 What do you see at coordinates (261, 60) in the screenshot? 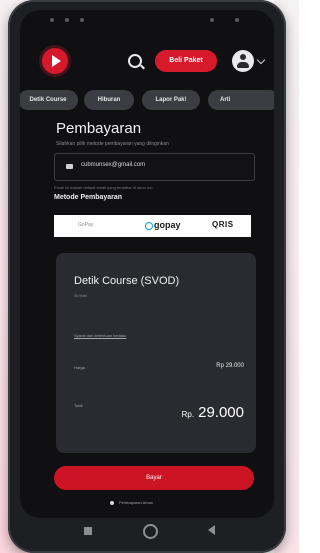
I see `chevron-down-icon` at bounding box center [261, 60].